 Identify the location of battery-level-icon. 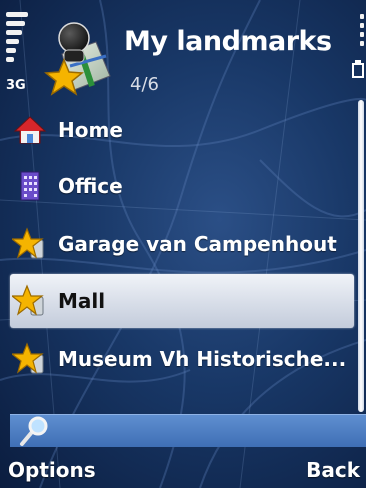
(362, 34).